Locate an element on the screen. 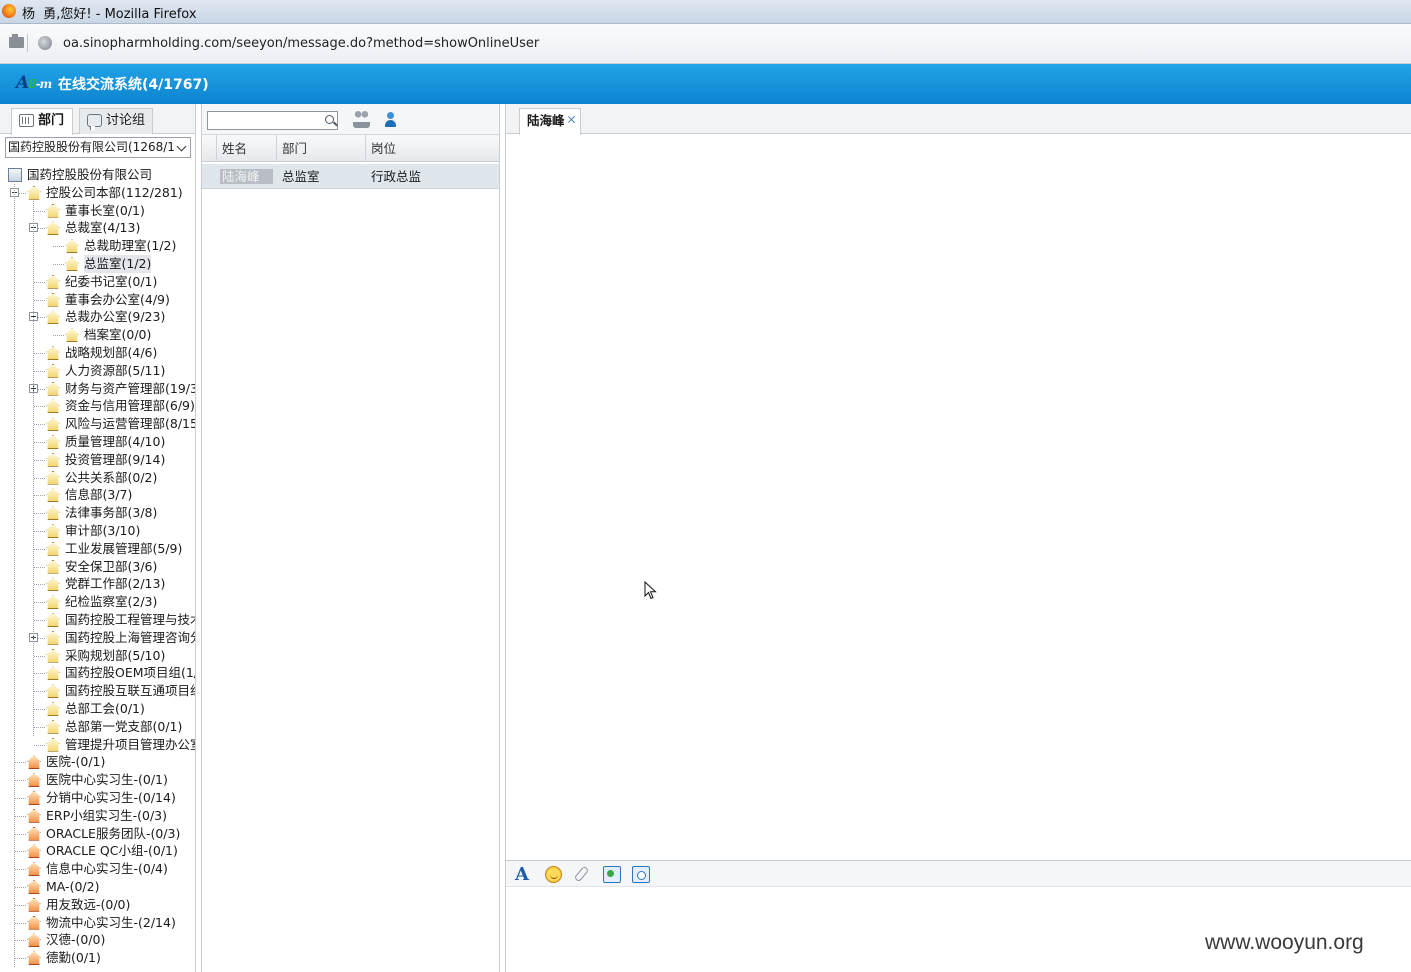  column-header-position: 岗位 is located at coordinates (432, 148).